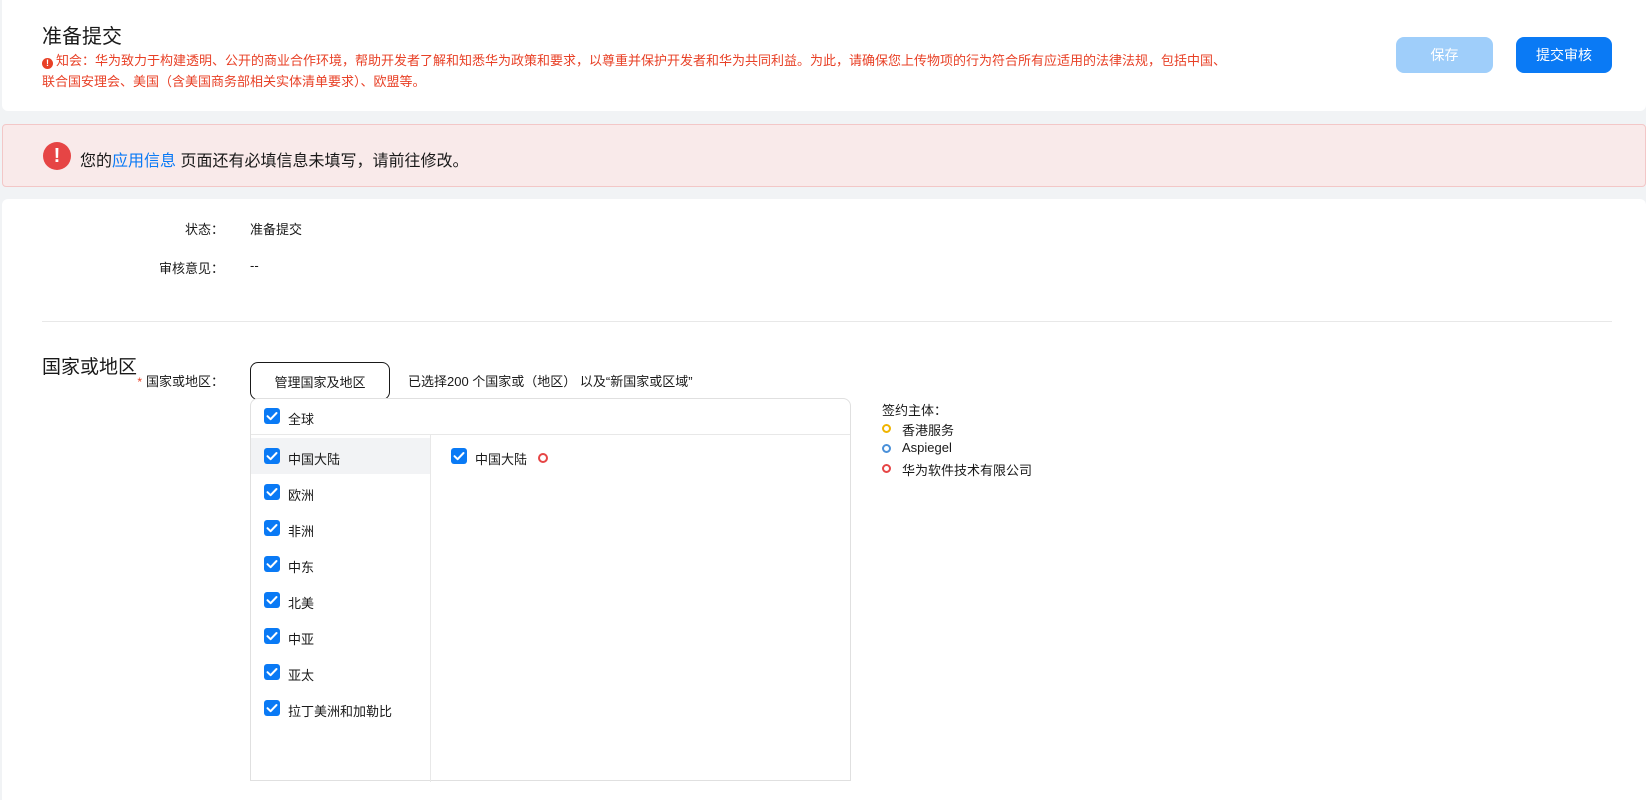 The image size is (1646, 800). I want to click on app-info-link: 应用信息, so click(144, 161).